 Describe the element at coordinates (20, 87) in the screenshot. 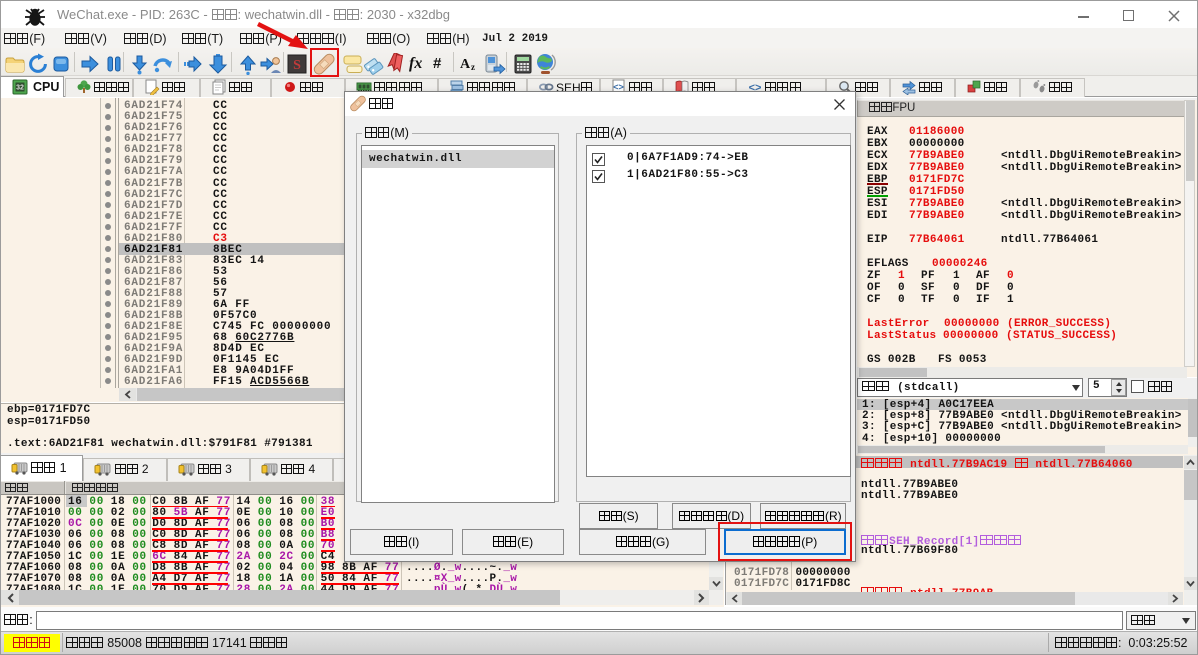

I see `svg-text: 32` at that location.